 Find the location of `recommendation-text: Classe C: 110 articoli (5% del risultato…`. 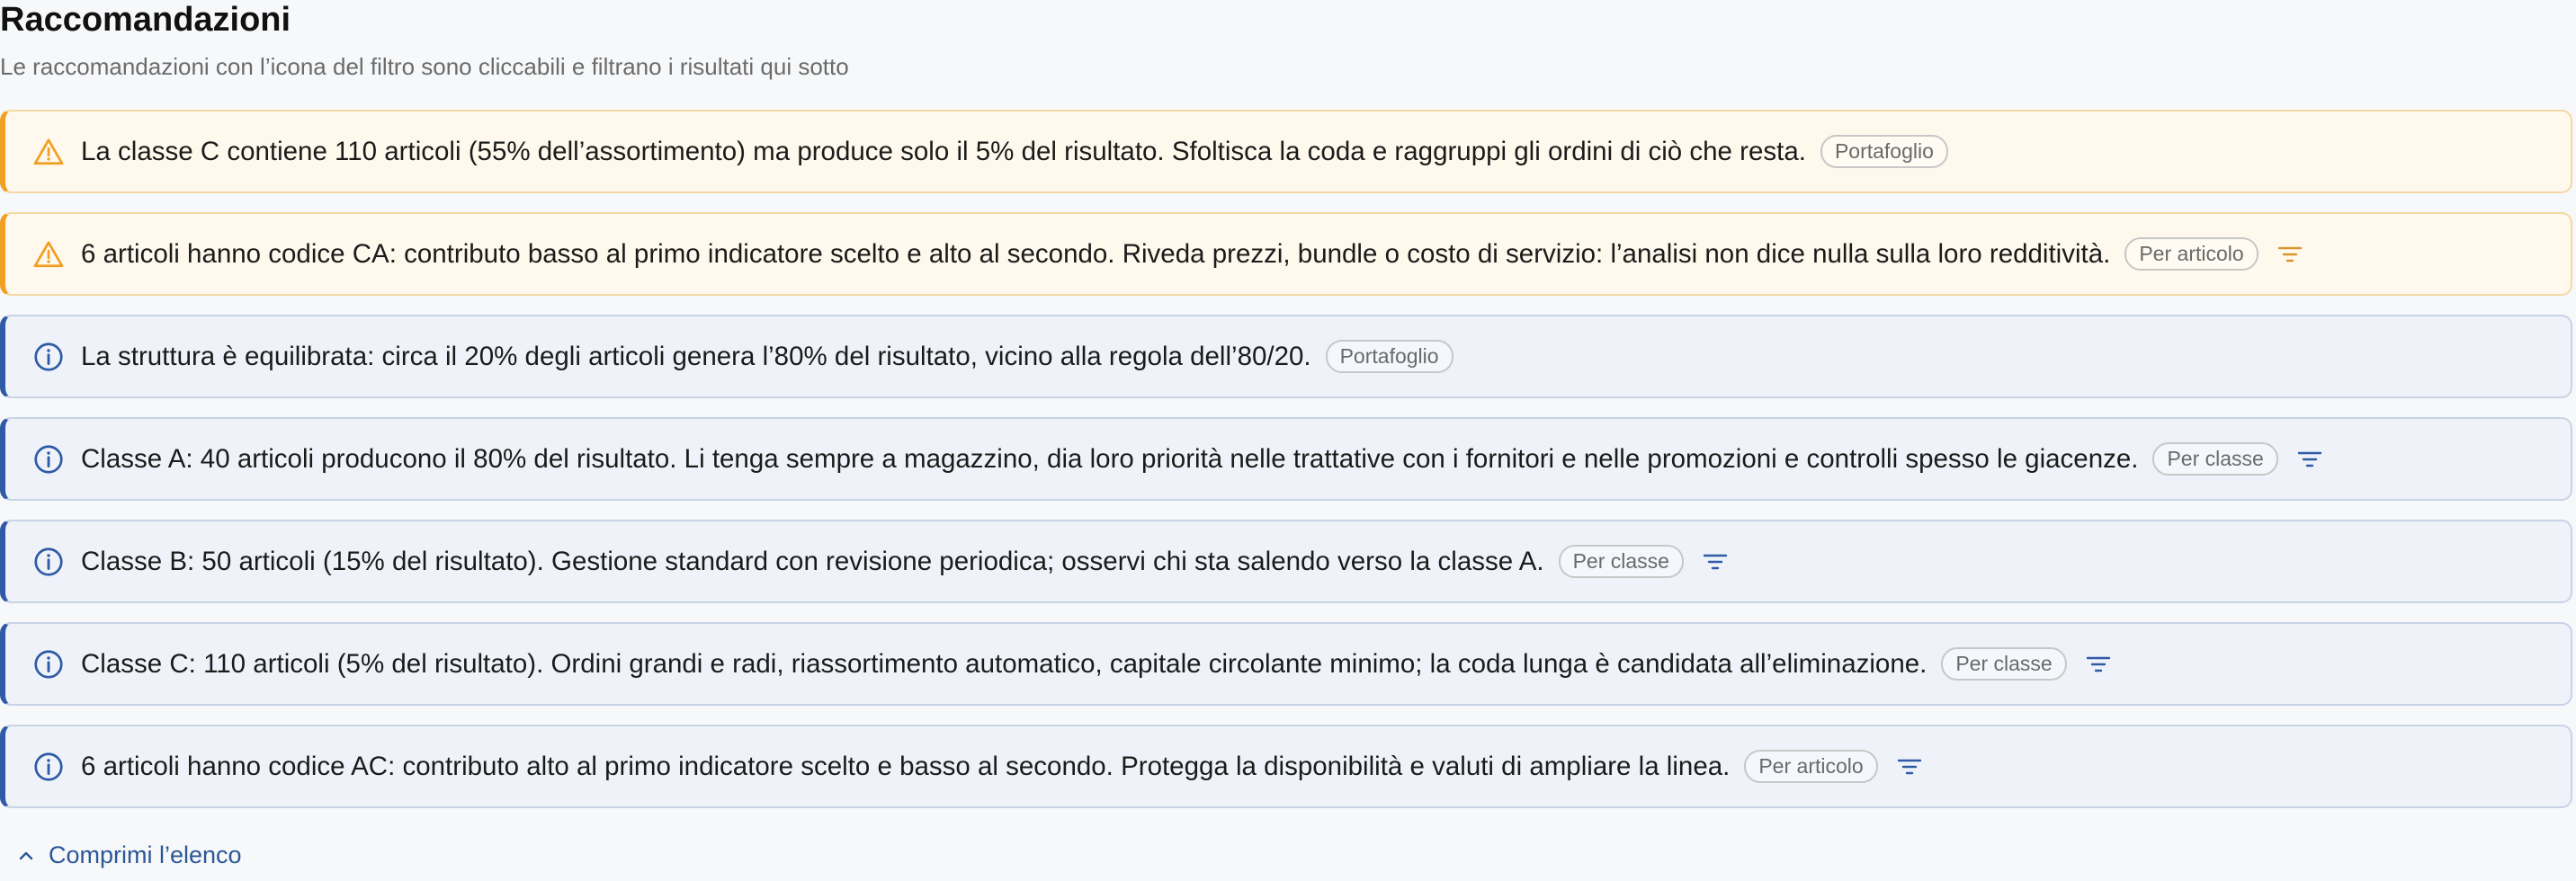

recommendation-text: Classe C: 110 articoli (5% del risultato… is located at coordinates (1004, 663).